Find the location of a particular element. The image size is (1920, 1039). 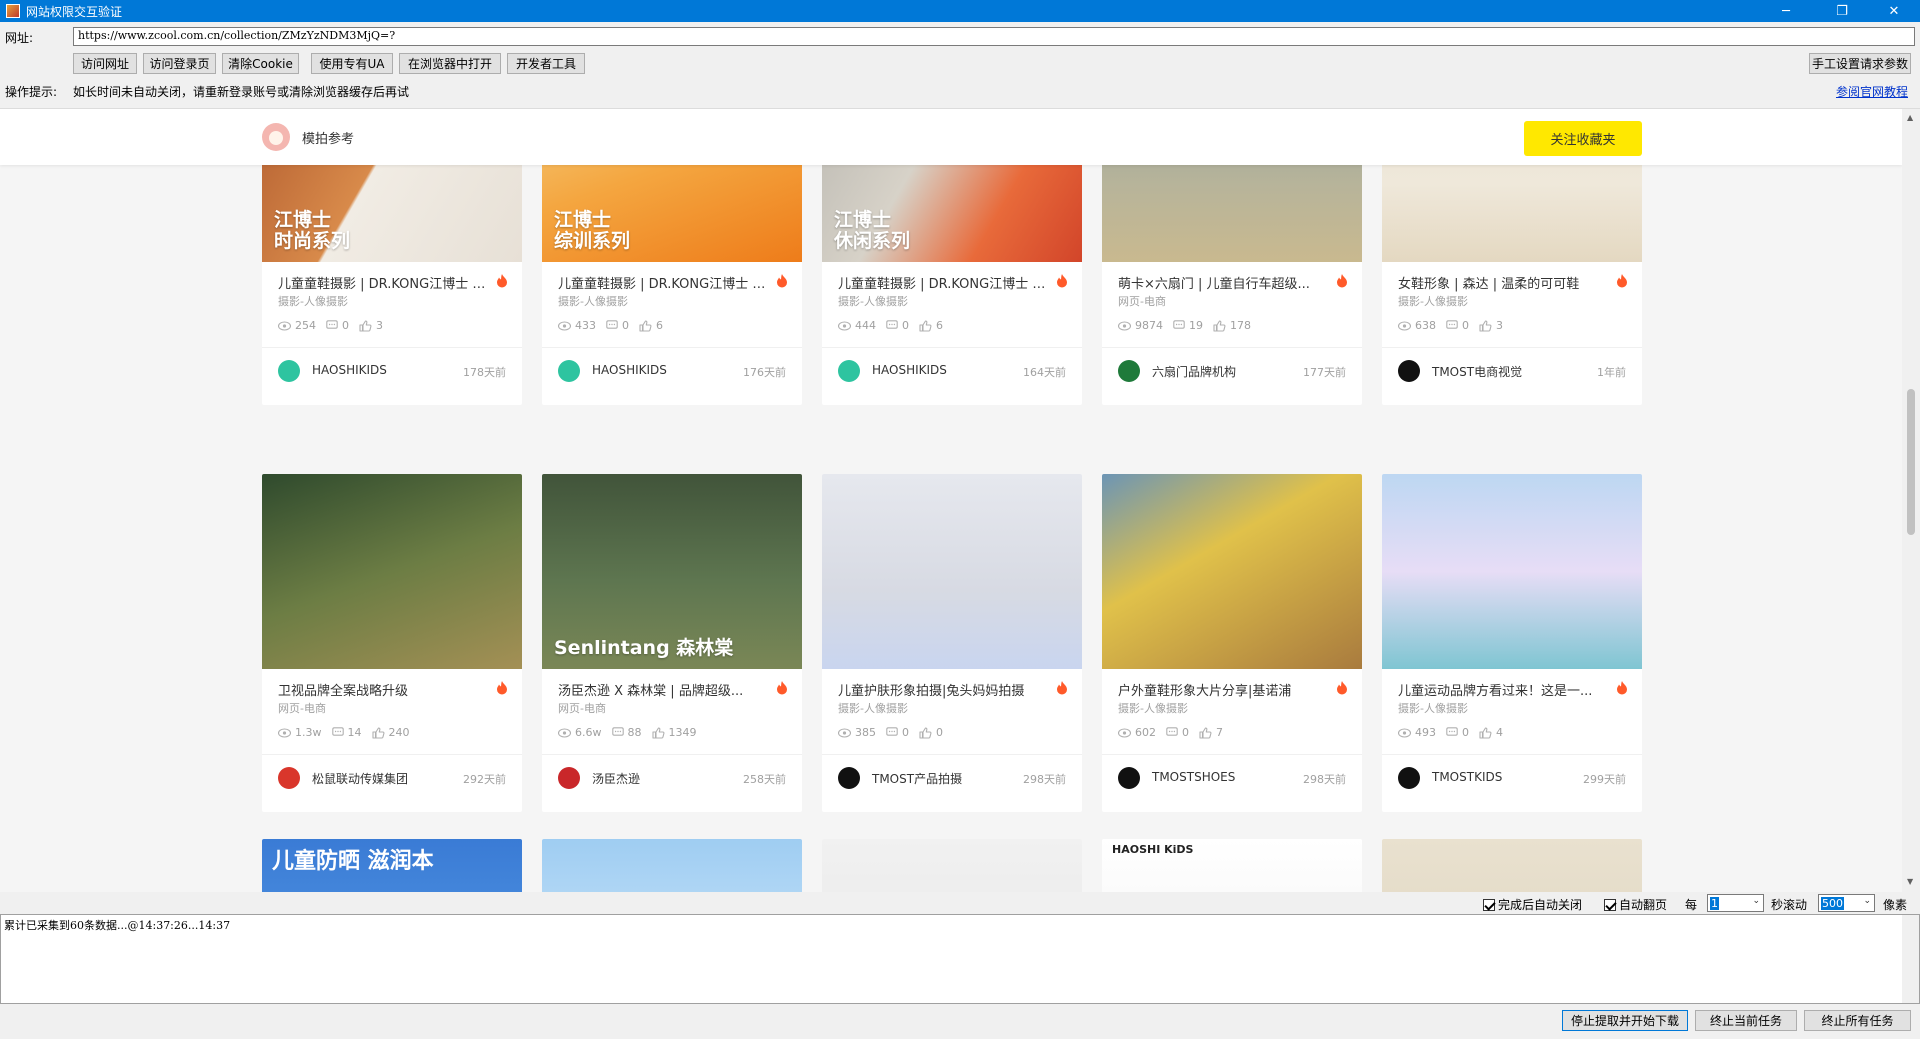

work-card: 儿童防晒 滋润本 is located at coordinates (392, 865).